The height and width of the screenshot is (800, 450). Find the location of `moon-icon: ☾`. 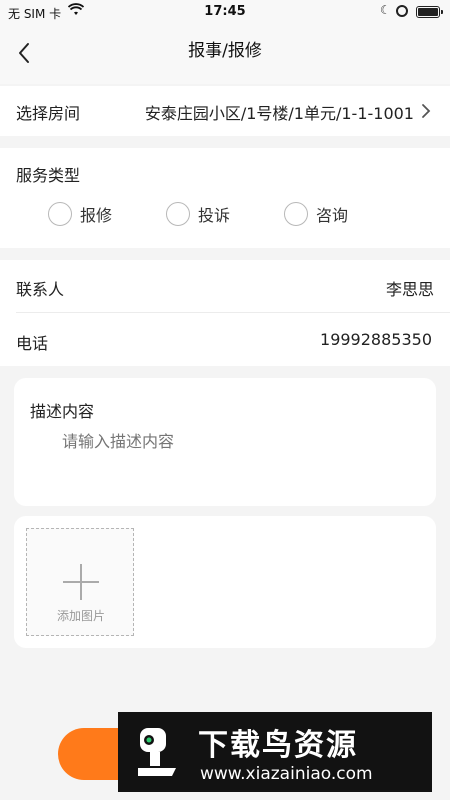

moon-icon: ☾ is located at coordinates (385, 10).